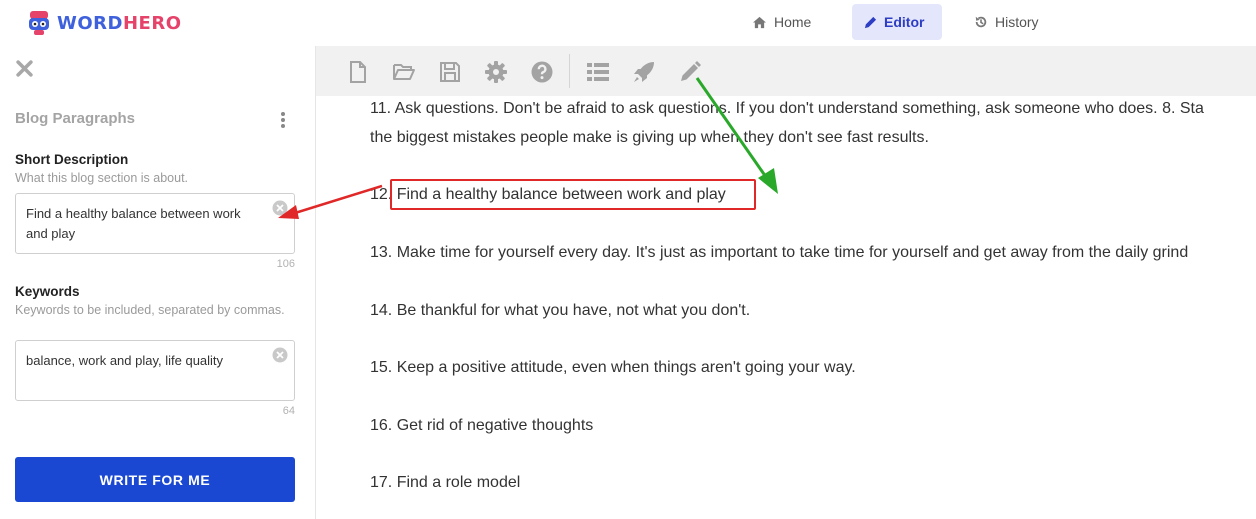 The height and width of the screenshot is (519, 1256). I want to click on new-file-icon, so click(358, 72).